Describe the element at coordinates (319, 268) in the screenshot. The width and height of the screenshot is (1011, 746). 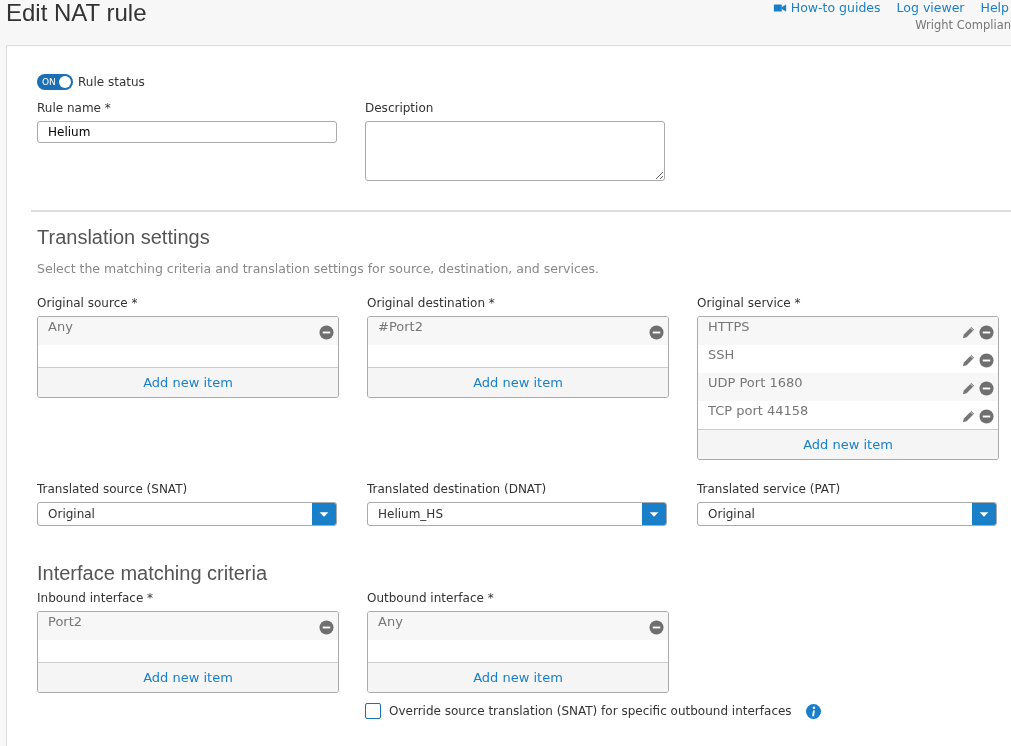
I see `section-description: Select the matching criteria and translation settings for source, destination, and services.` at that location.